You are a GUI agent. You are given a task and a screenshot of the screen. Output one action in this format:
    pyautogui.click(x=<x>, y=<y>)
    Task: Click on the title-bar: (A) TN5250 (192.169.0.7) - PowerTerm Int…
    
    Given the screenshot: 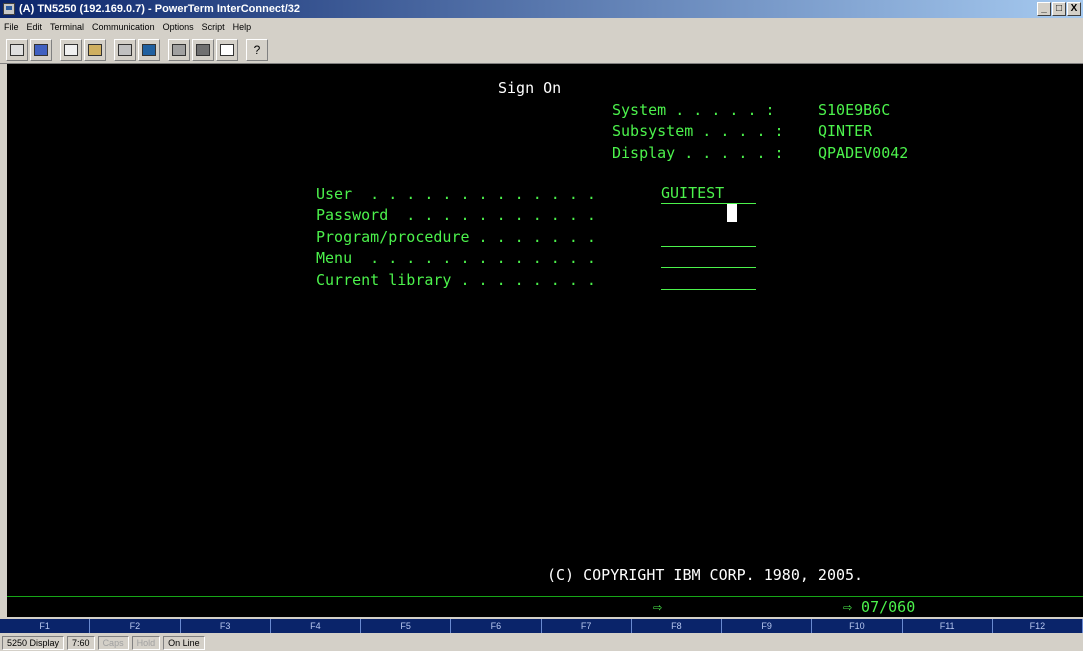 What is the action you would take?
    pyautogui.click(x=541, y=9)
    